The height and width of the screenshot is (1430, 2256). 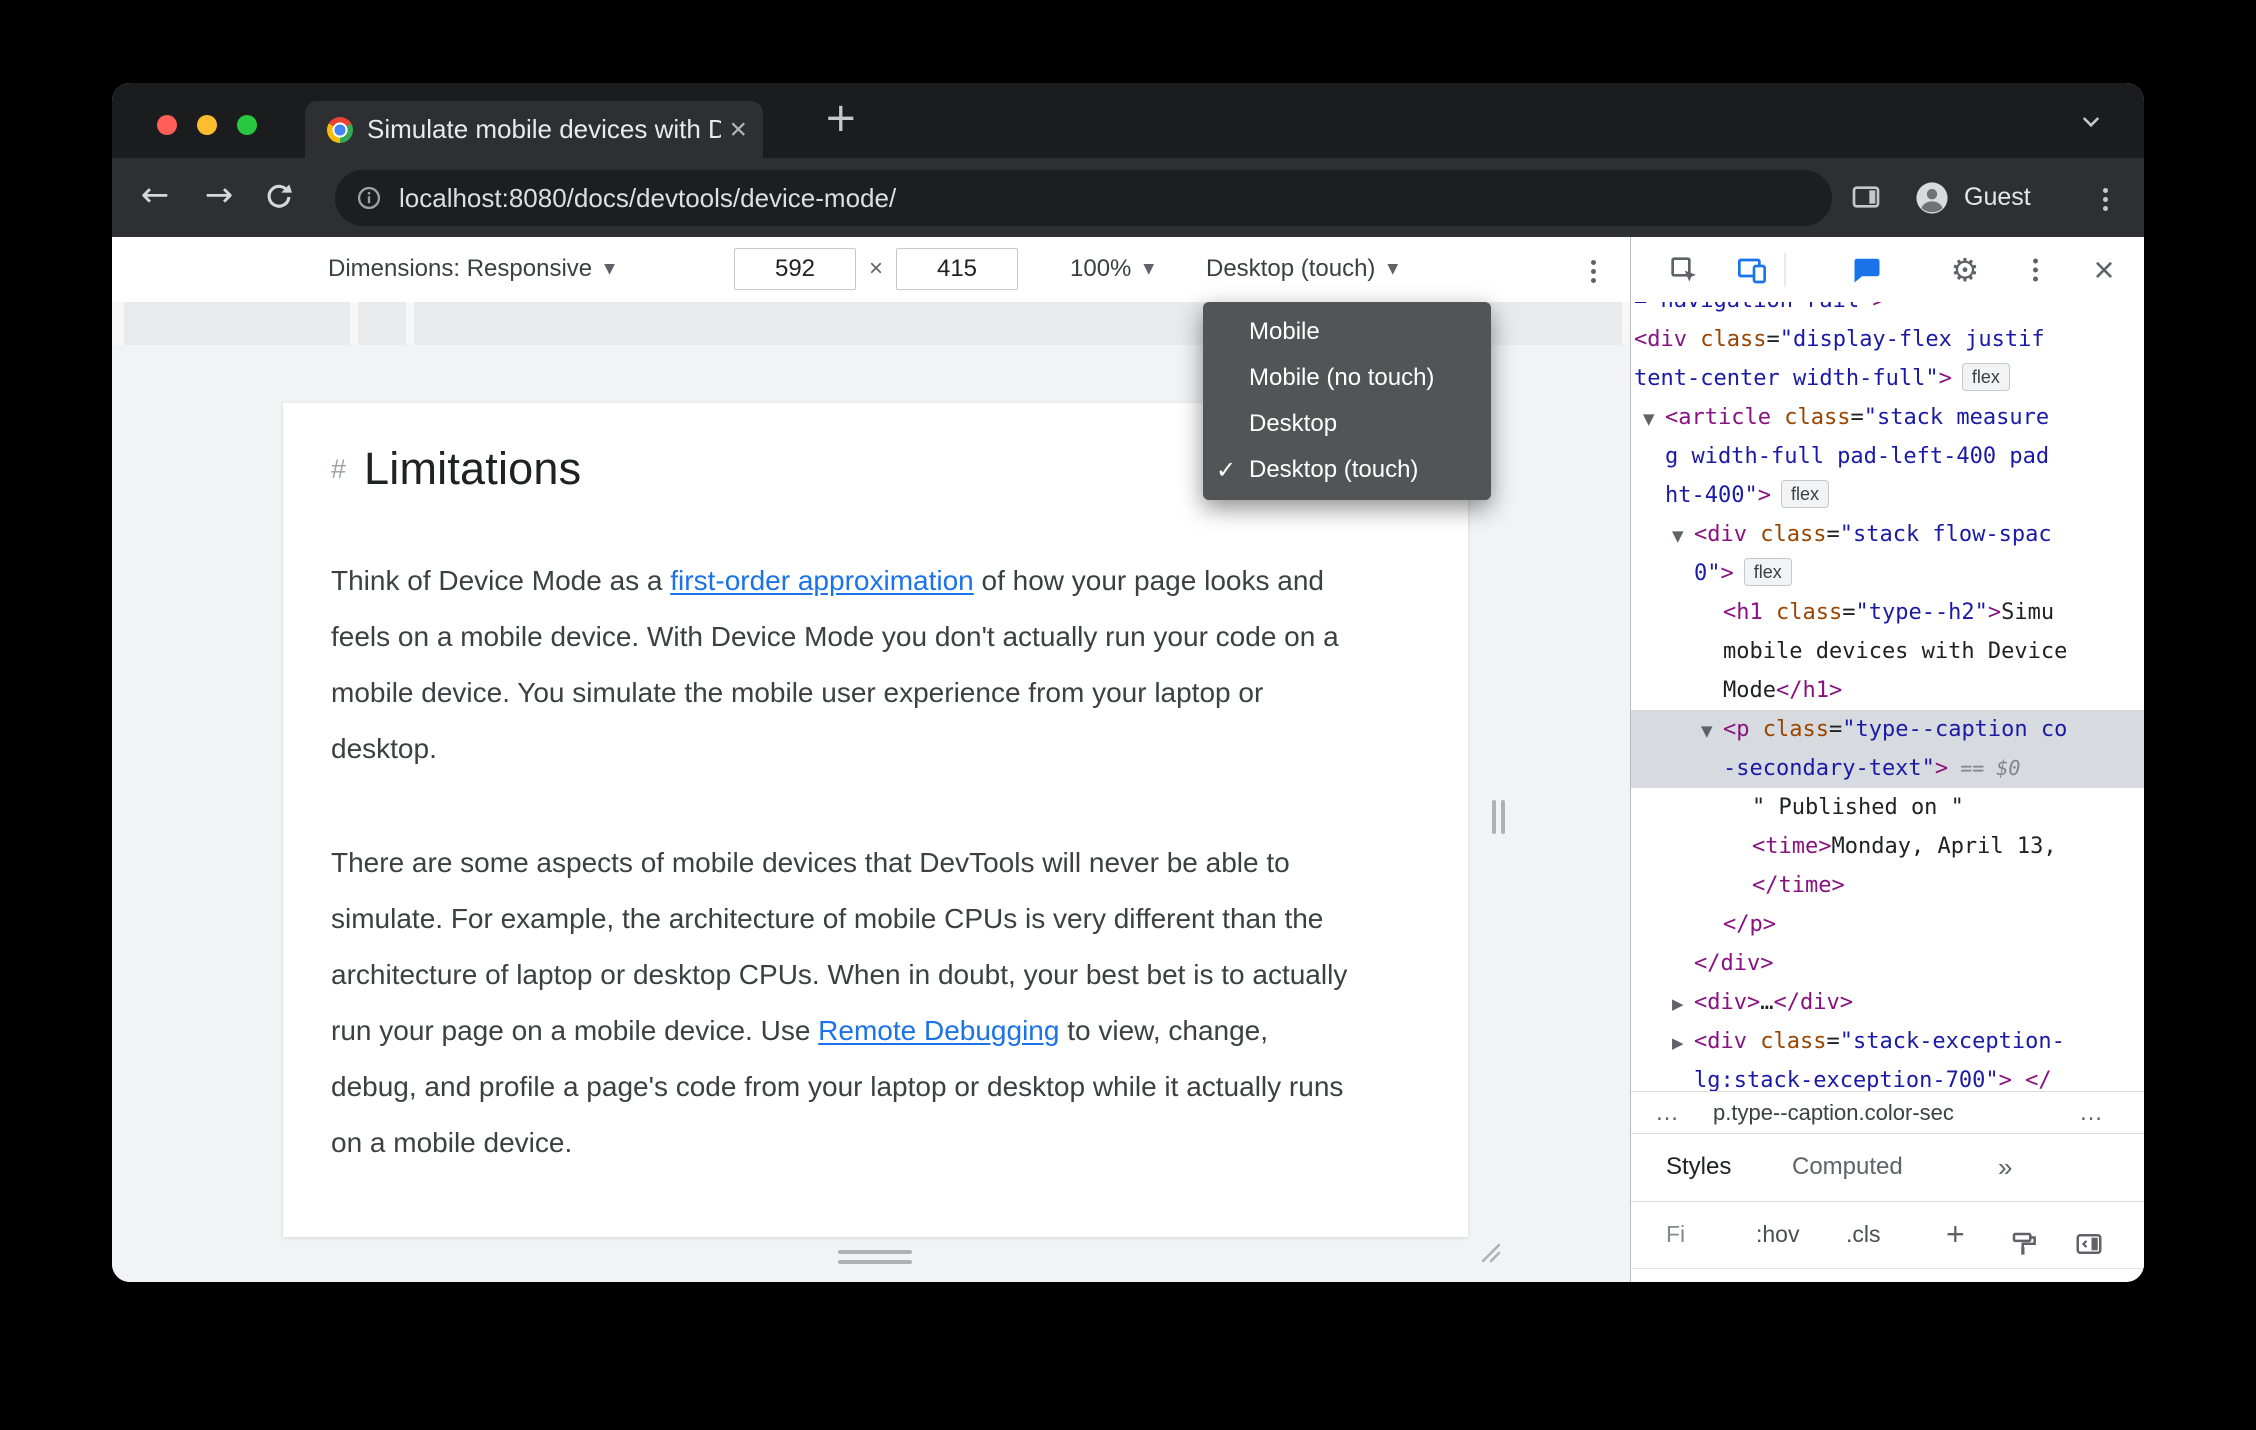 I want to click on link-remote-debugging: Remote Debugging, so click(x=938, y=1030).